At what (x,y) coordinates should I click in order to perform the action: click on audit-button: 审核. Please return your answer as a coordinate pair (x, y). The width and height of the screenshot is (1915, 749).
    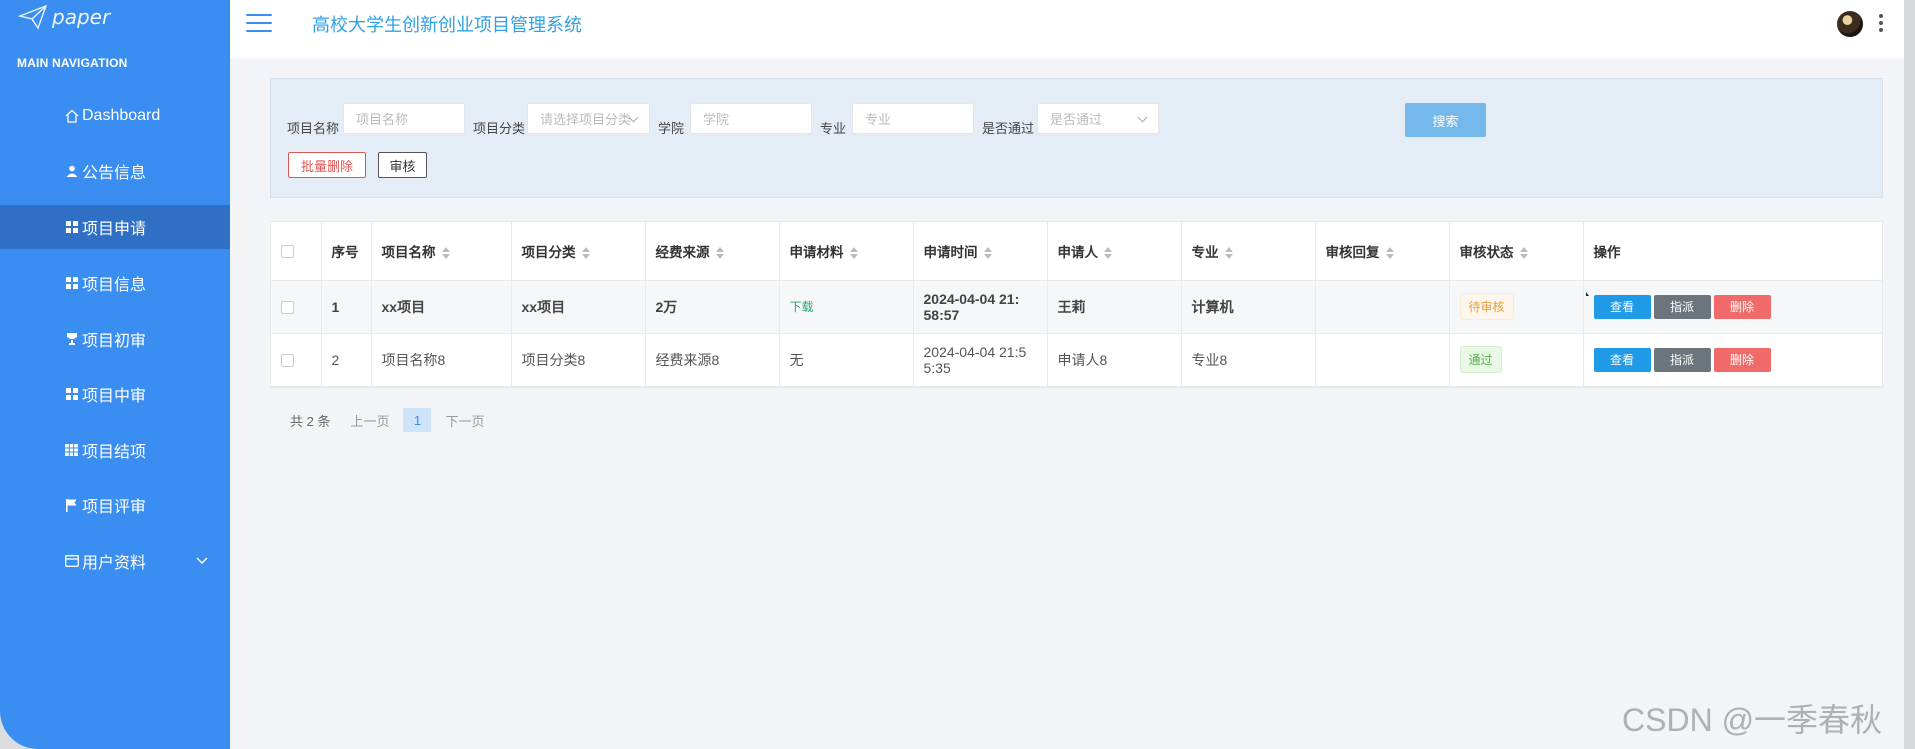
    Looking at the image, I should click on (402, 165).